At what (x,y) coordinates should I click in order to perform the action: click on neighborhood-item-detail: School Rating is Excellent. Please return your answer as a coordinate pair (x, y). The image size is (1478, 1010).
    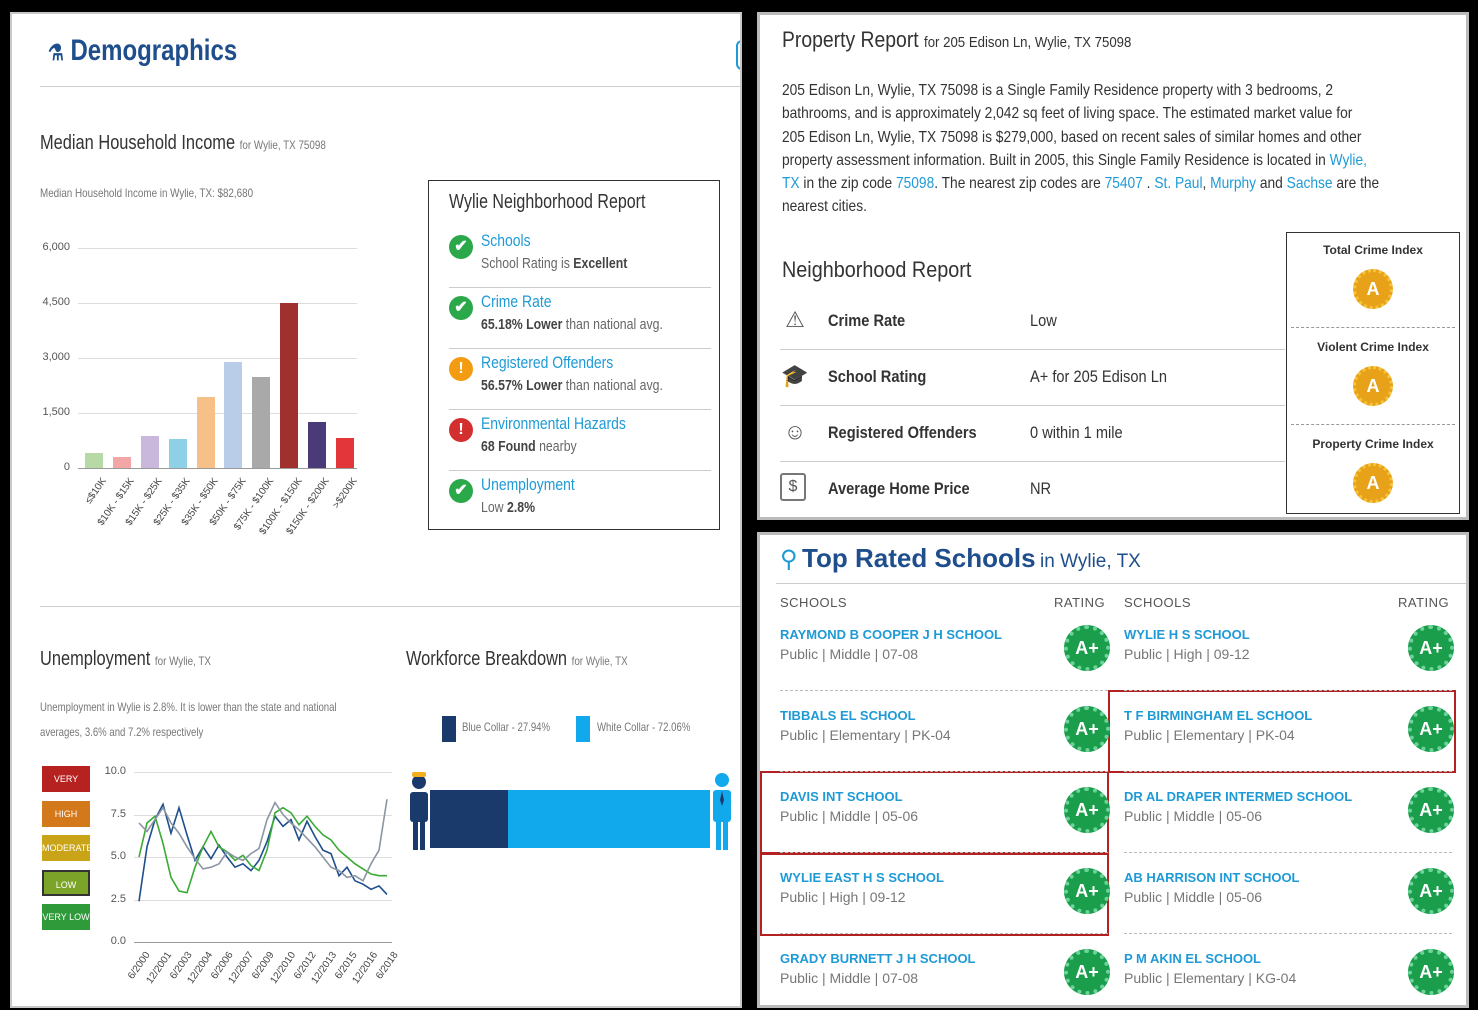
    Looking at the image, I should click on (554, 263).